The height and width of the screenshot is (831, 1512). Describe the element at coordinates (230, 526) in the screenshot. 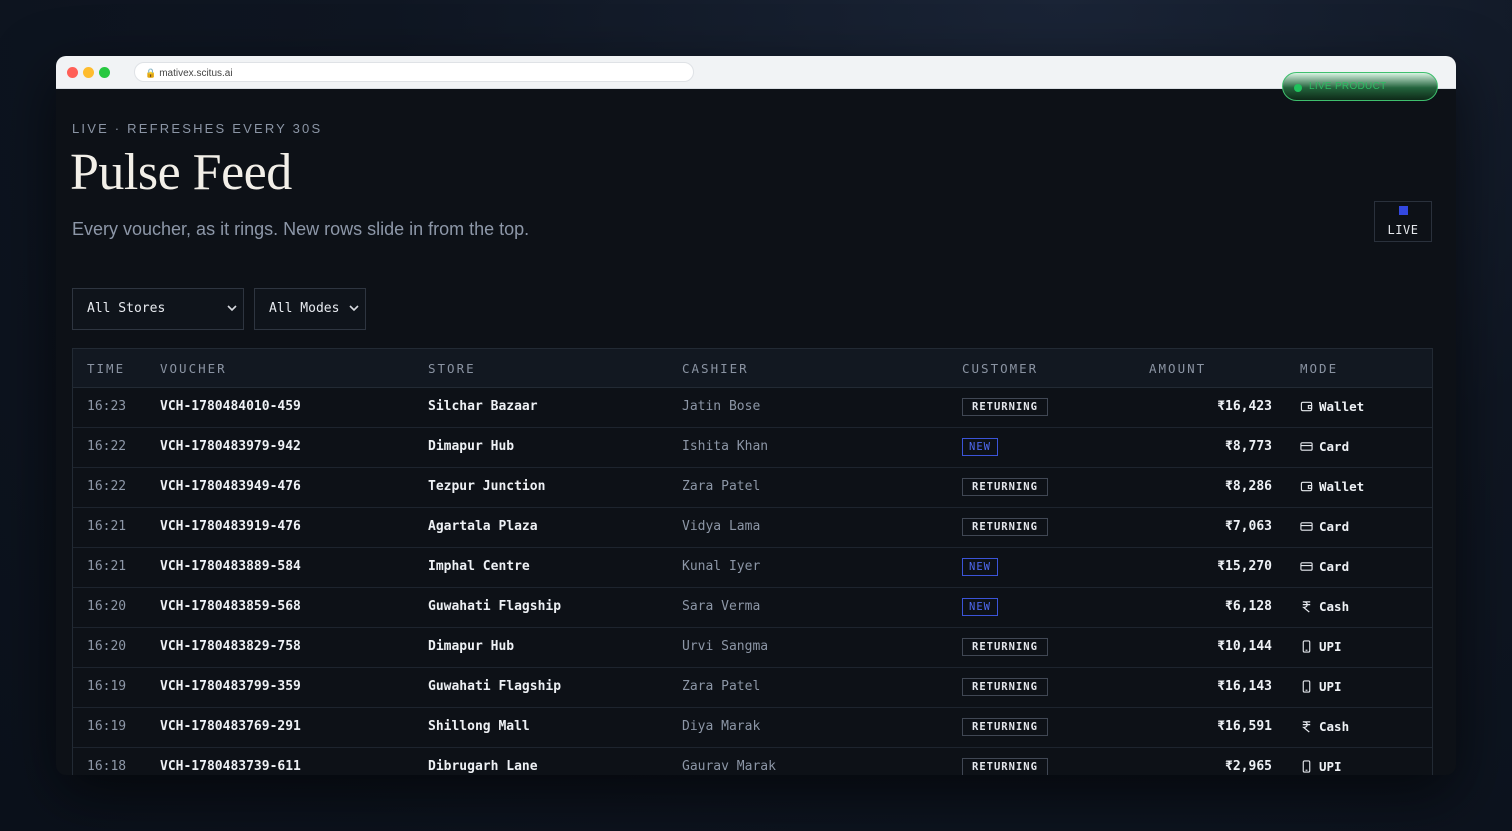

I see `row-voucher: VCH-1780483919-476` at that location.